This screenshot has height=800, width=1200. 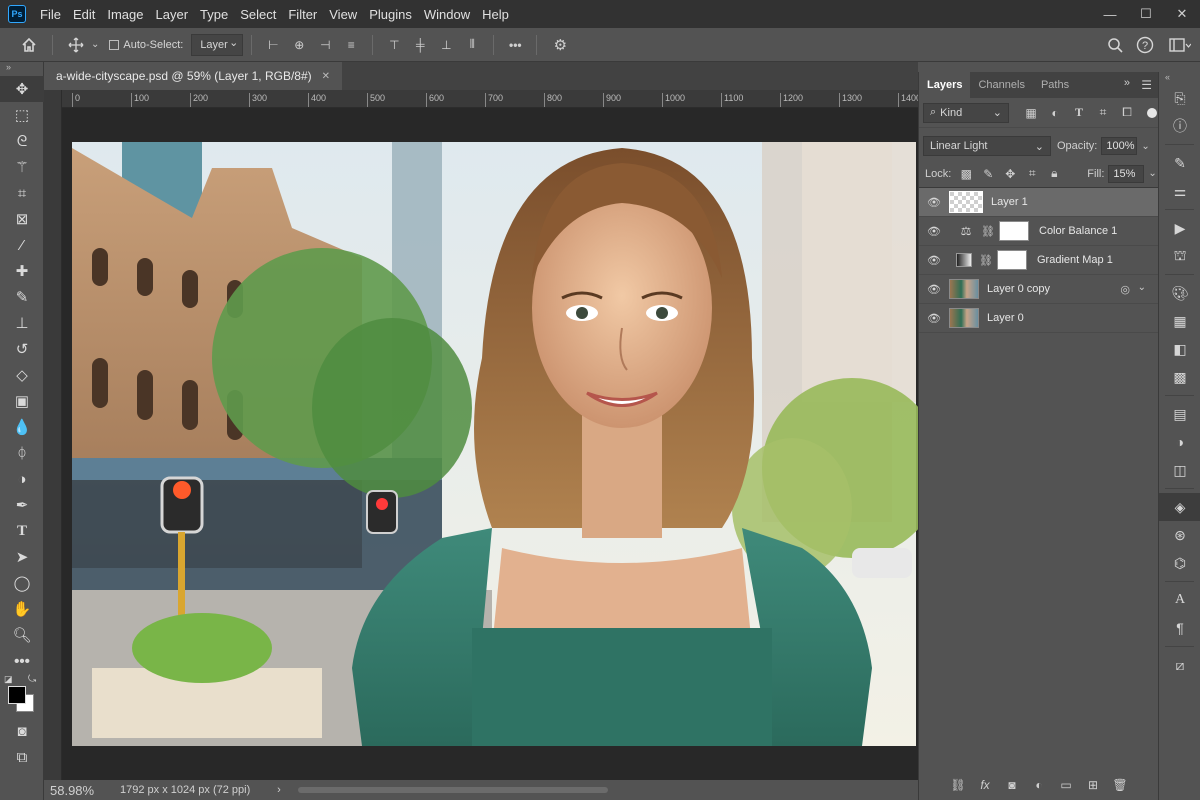 I want to click on menu-help: Help, so click(x=495, y=14).